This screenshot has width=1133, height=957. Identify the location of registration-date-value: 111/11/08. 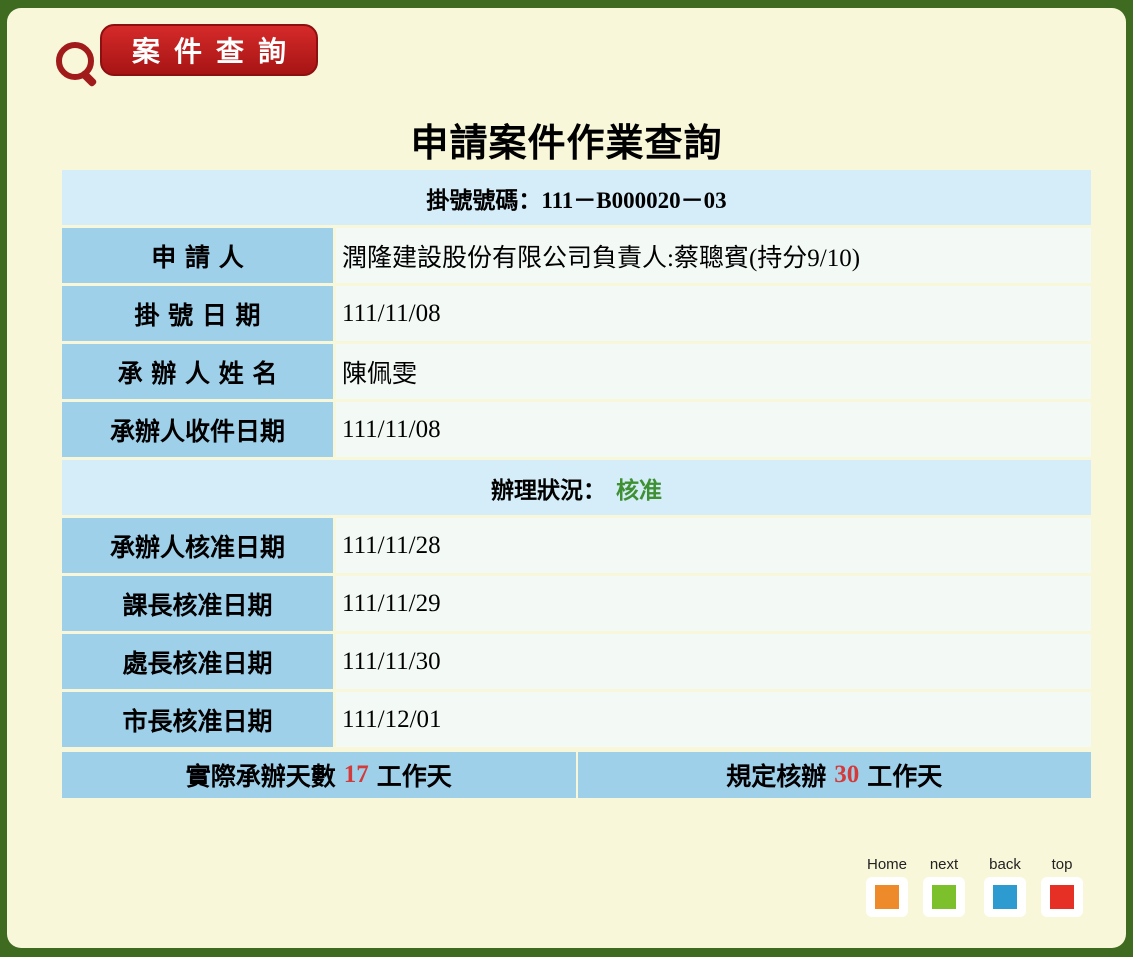
(713, 313).